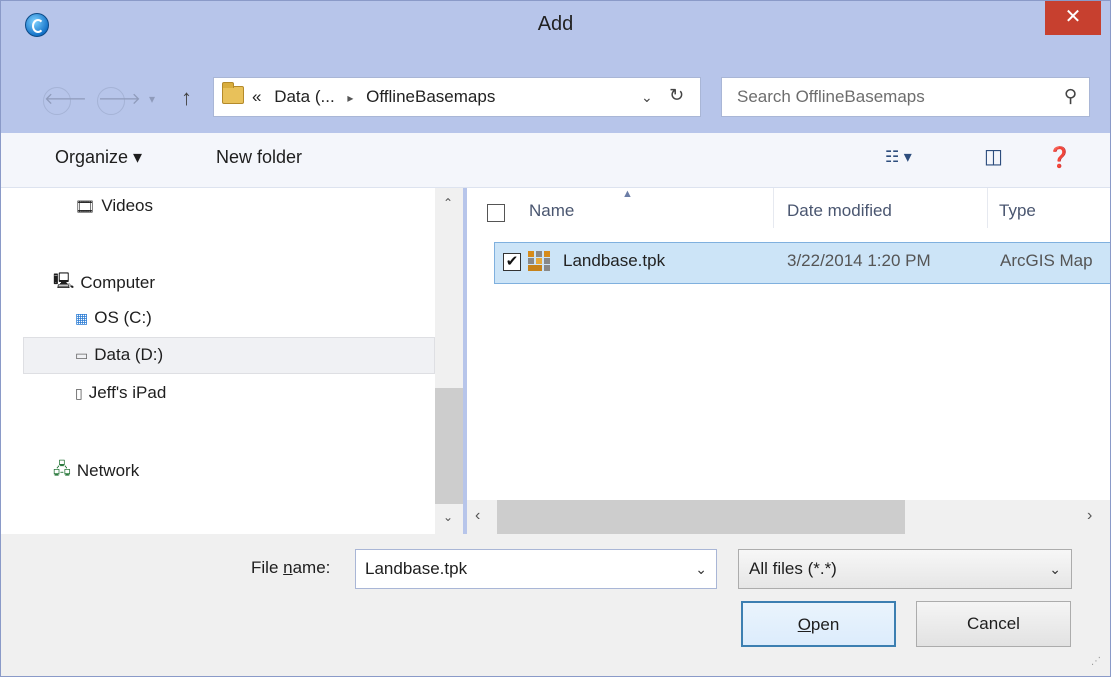 This screenshot has height=677, width=1111. I want to click on resize-grip-icon: ⋰, so click(1096, 661).